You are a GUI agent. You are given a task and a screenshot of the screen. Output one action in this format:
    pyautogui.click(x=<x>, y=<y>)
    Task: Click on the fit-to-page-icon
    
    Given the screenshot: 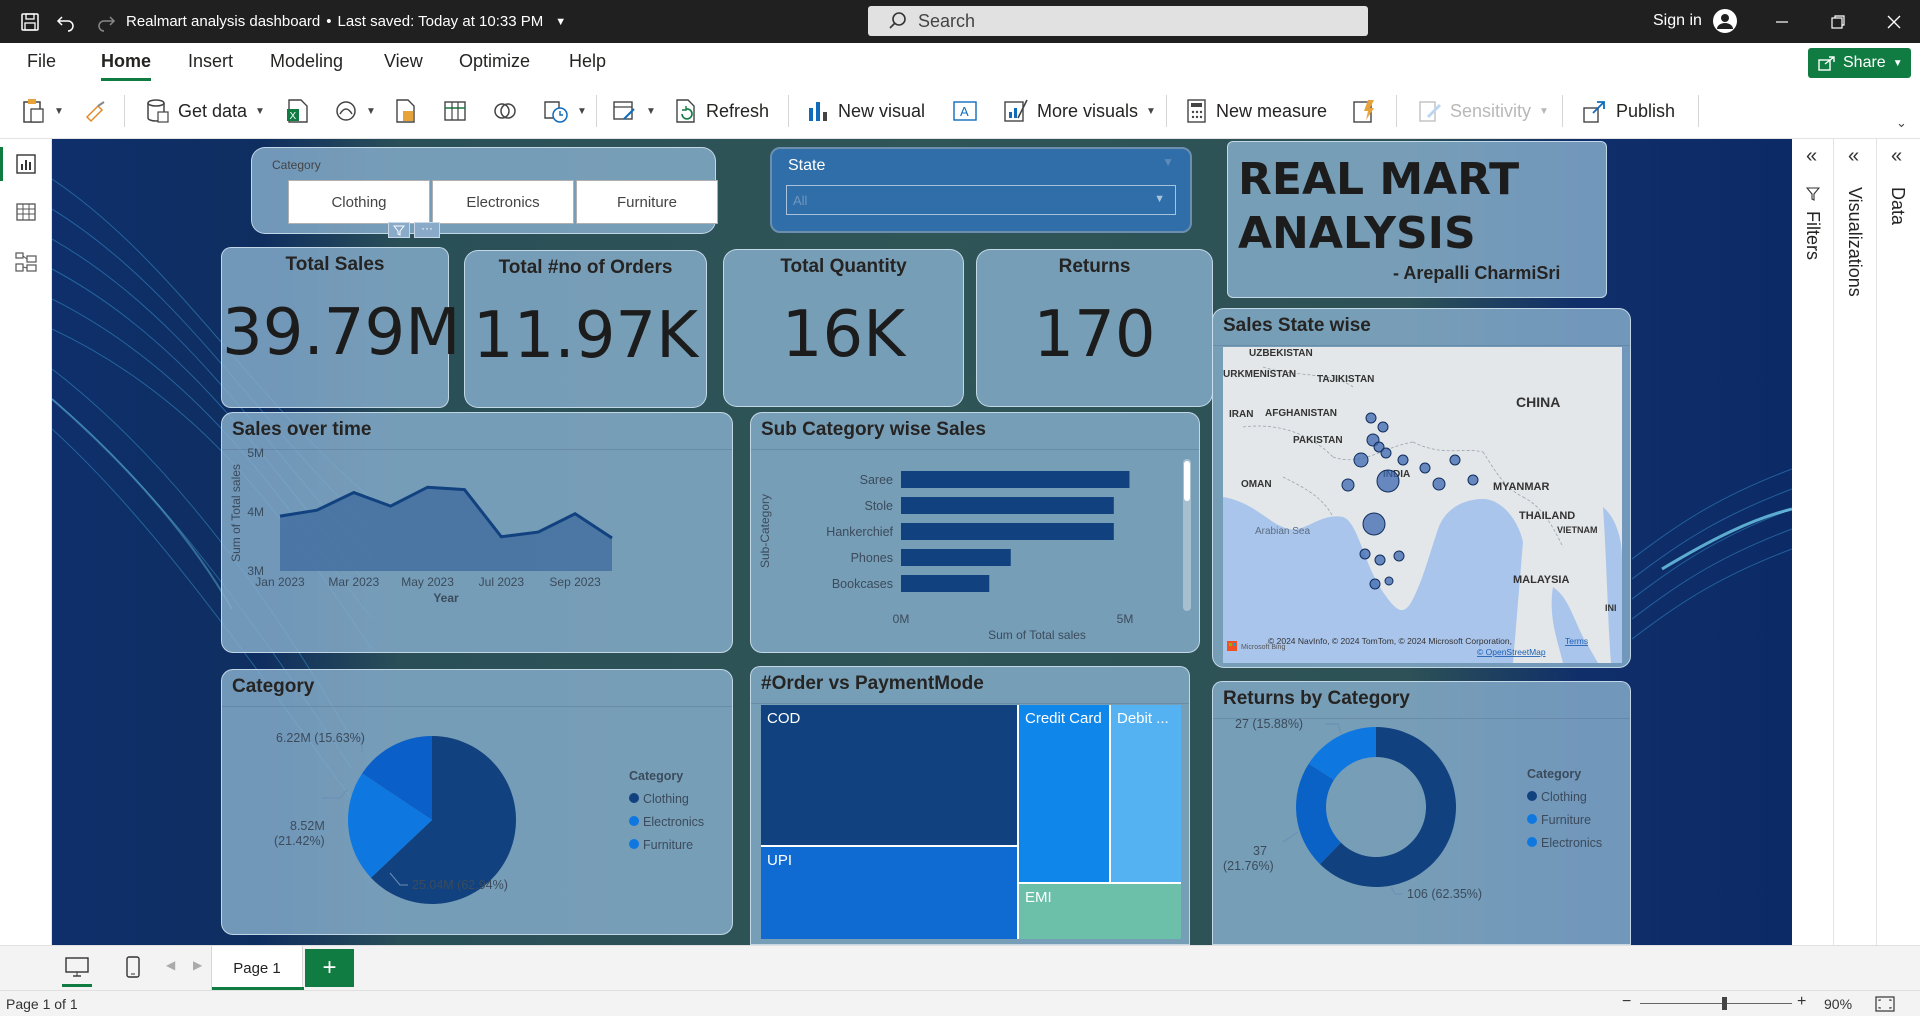 What is the action you would take?
    pyautogui.click(x=1885, y=1004)
    